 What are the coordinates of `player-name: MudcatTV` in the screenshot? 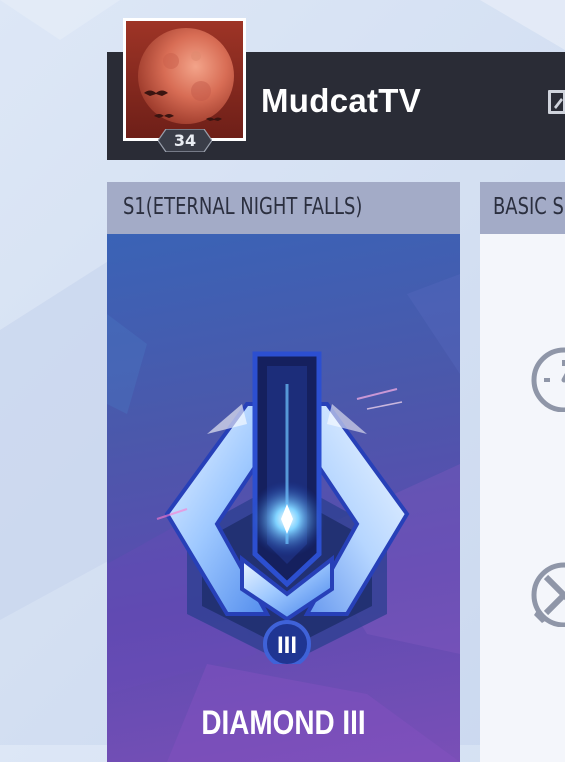 It's located at (341, 100).